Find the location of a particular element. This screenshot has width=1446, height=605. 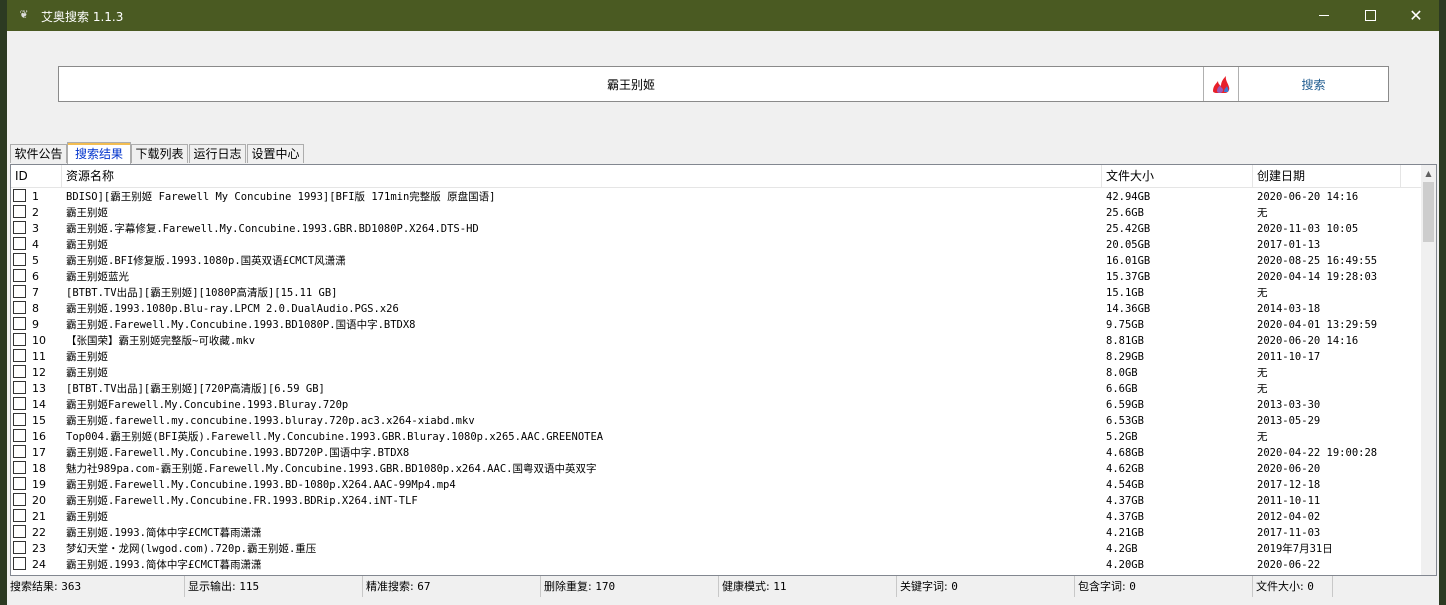

row-date: 2019年7月31日 is located at coordinates (1295, 549).